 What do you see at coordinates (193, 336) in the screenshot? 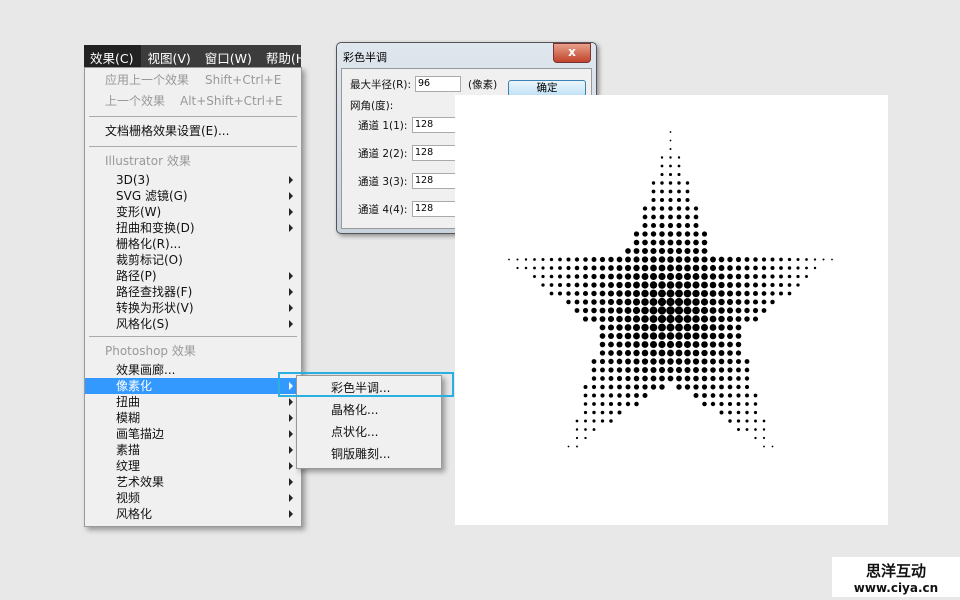
I see `divider` at bounding box center [193, 336].